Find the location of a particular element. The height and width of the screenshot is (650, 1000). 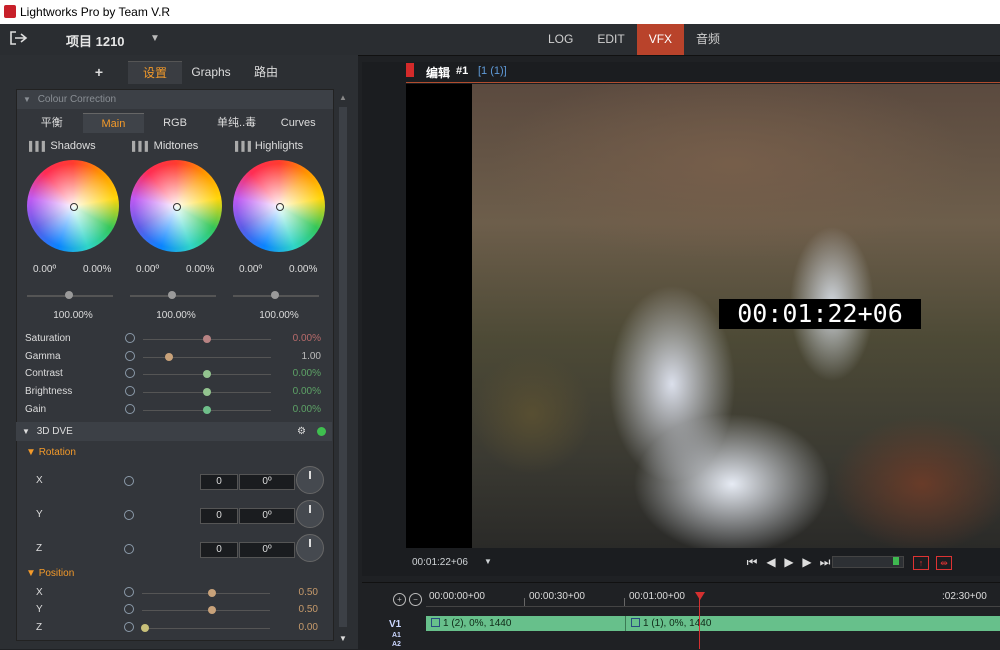

rotation-z-turns: 0 is located at coordinates (219, 550).